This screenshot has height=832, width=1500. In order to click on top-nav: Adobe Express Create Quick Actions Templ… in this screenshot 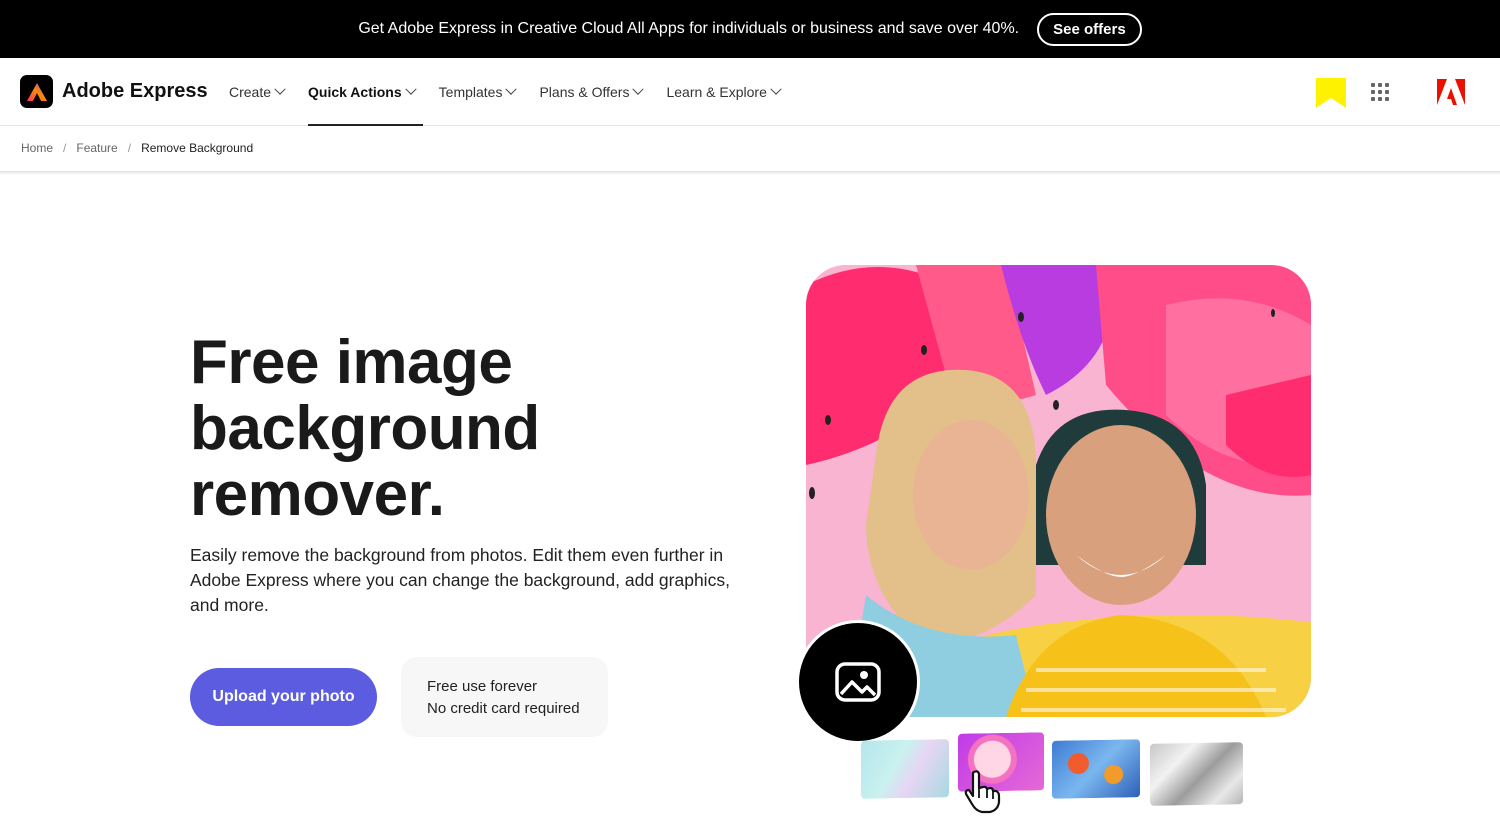, I will do `click(750, 92)`.